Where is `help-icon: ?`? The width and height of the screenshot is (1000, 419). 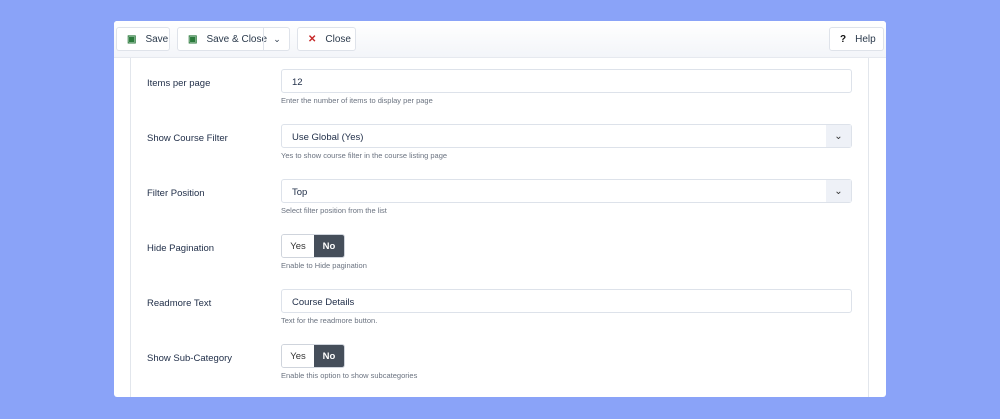
help-icon: ? is located at coordinates (843, 39).